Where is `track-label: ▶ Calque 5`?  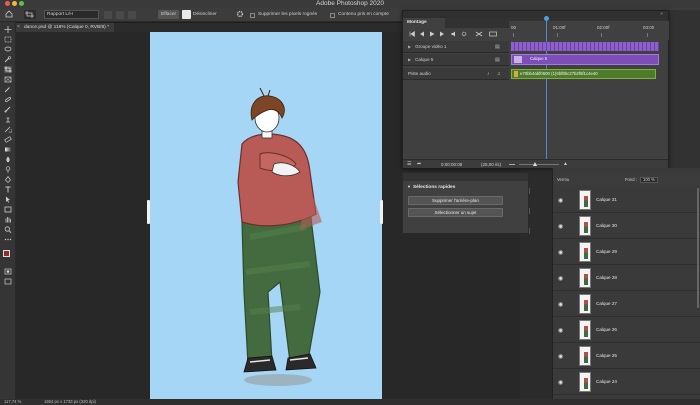 track-label: ▶ Calque 5 is located at coordinates (456, 60).